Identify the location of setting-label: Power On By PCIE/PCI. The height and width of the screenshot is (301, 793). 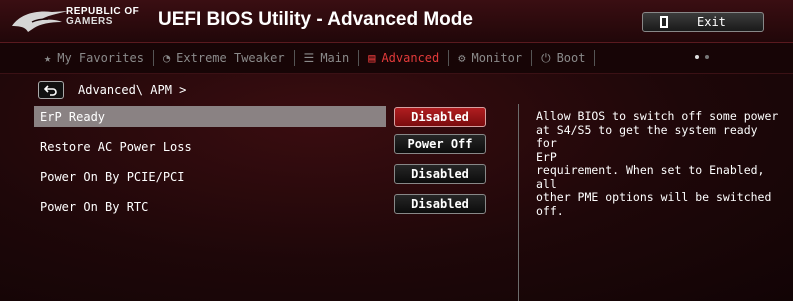
(112, 177).